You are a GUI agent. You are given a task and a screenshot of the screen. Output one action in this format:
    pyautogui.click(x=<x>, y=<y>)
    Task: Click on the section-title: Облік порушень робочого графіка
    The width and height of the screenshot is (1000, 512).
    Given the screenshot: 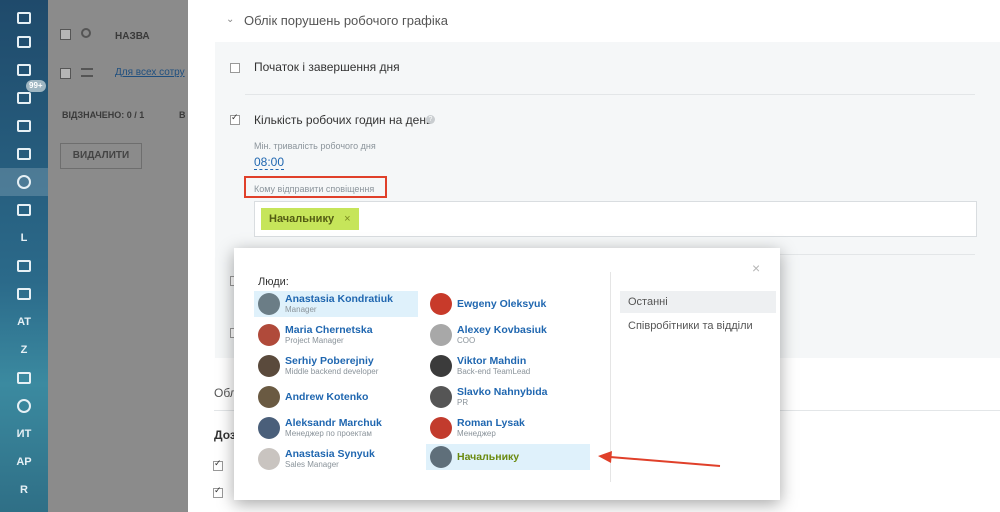 What is the action you would take?
    pyautogui.click(x=346, y=20)
    